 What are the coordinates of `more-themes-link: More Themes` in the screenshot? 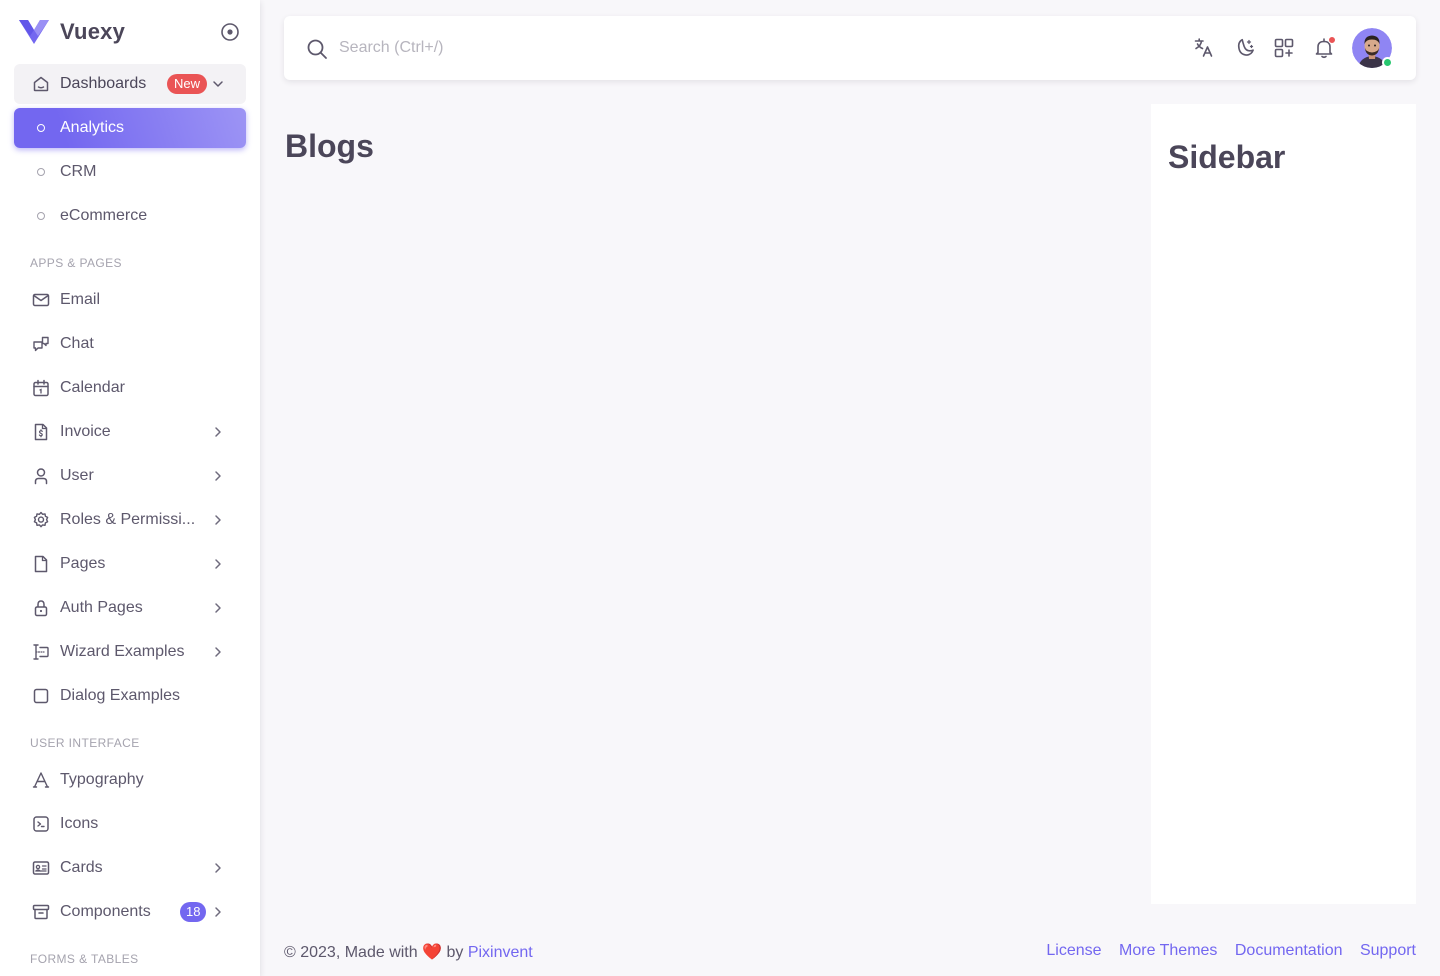 It's located at (1168, 950).